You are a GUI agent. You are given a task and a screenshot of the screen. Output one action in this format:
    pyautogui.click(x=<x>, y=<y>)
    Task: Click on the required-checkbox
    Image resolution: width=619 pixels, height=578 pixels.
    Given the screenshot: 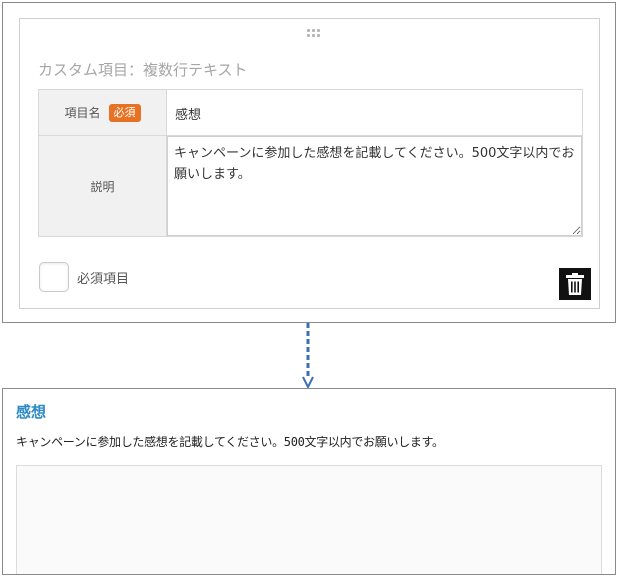 What is the action you would take?
    pyautogui.click(x=54, y=277)
    